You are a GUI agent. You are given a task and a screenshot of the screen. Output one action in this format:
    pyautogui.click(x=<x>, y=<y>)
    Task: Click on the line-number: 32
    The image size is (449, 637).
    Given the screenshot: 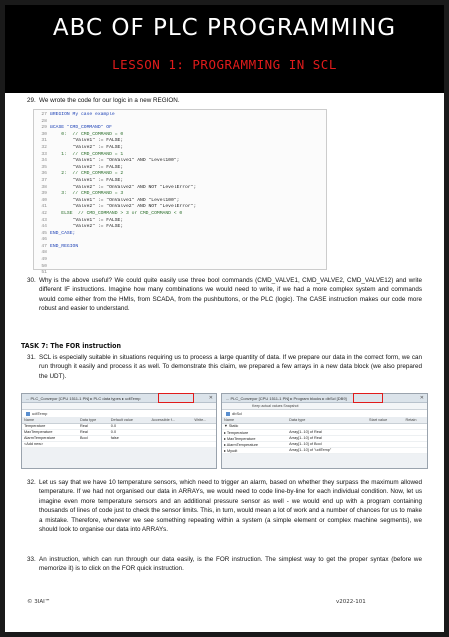 What is the action you would take?
    pyautogui.click(x=44, y=147)
    